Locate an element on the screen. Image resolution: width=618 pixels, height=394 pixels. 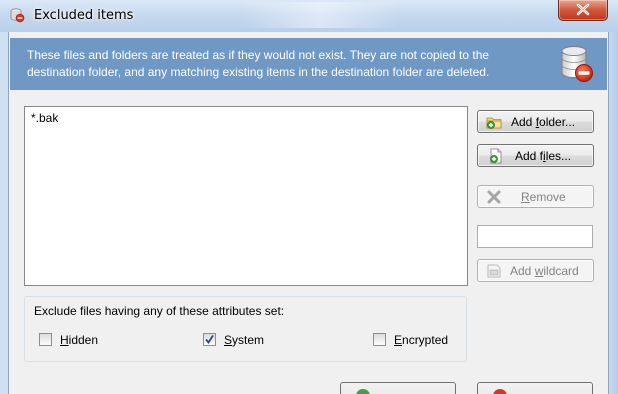
ok-icon is located at coordinates (363, 391).